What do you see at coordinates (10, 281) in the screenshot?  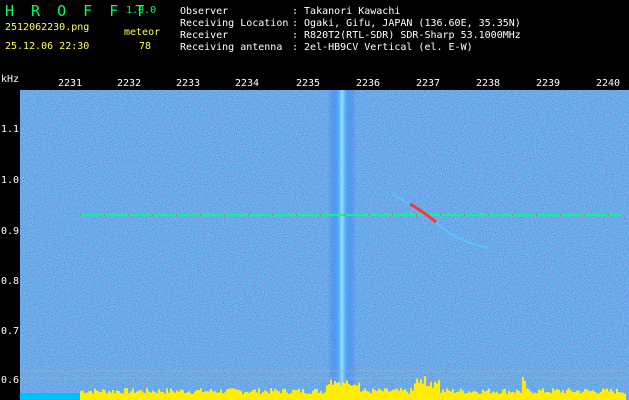 I see `left-tick-label: 0.8` at bounding box center [10, 281].